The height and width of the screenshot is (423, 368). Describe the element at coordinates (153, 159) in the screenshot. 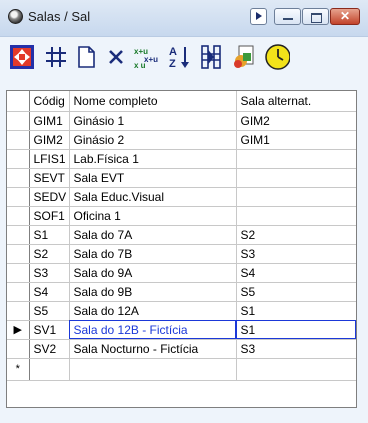

I see `cell-name: Lab.Física 1` at that location.